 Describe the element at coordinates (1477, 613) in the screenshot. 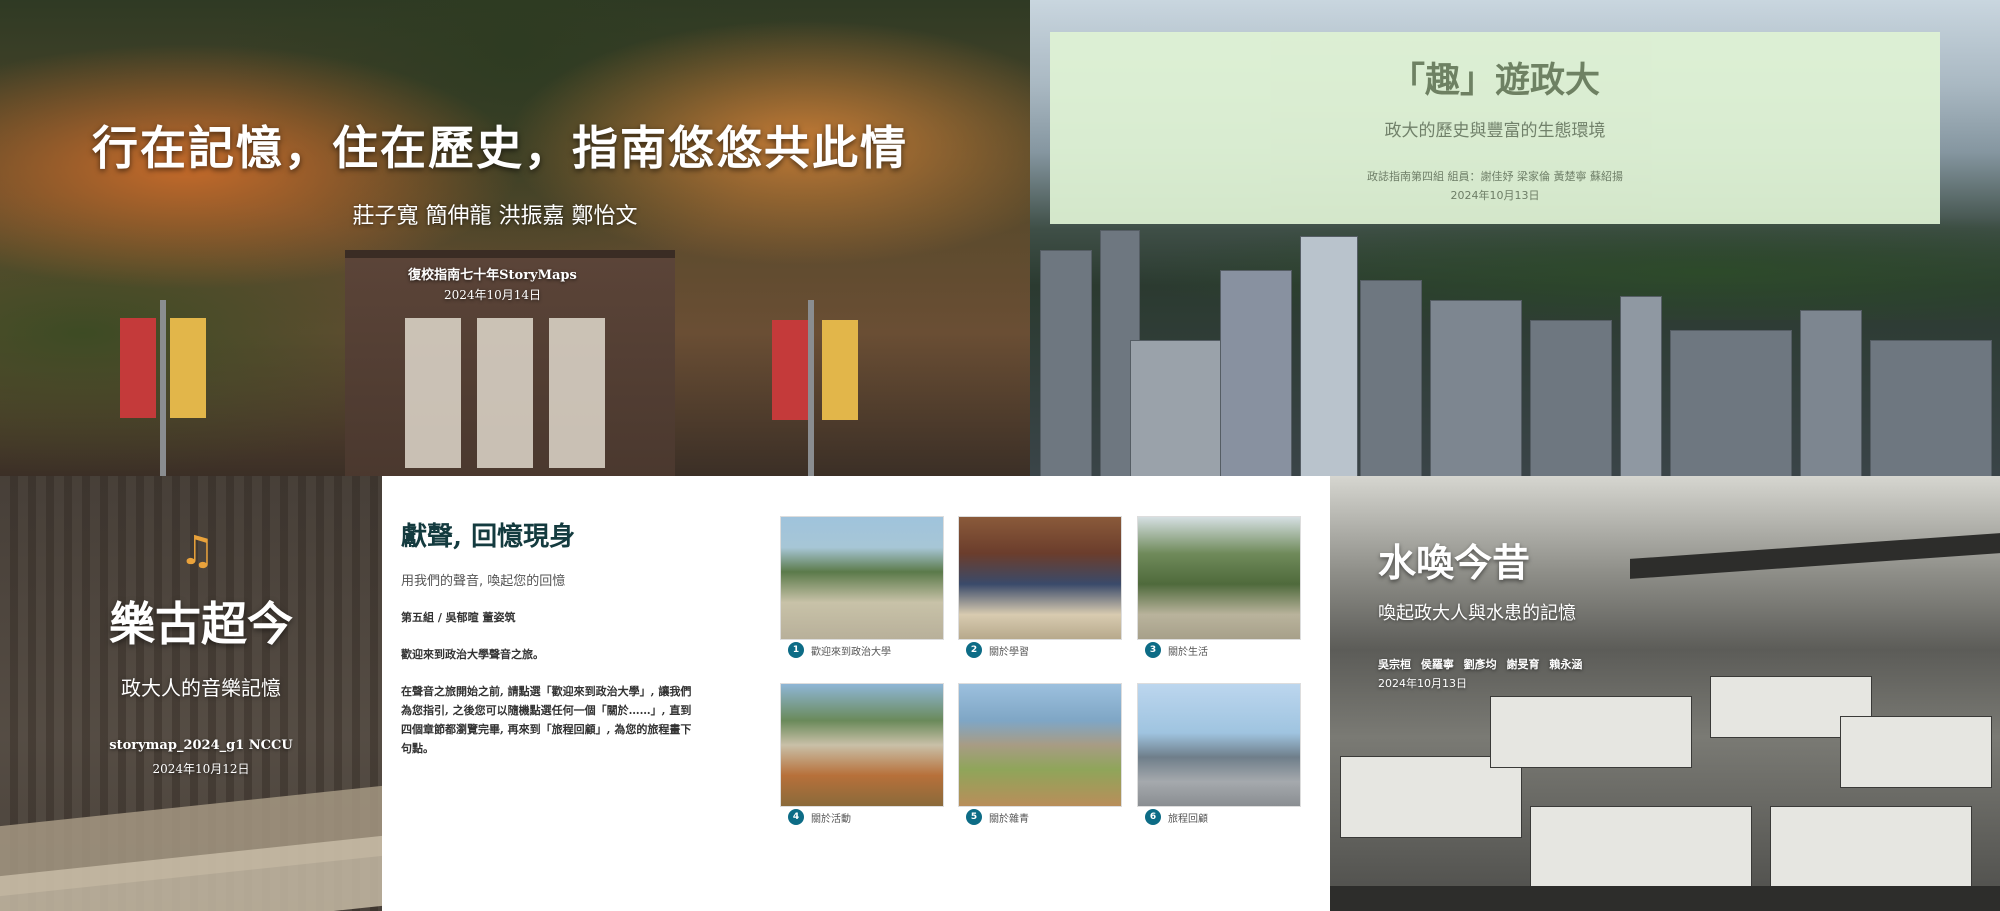

I see `story-subtitle: 喚起政大人與水患的記憶` at that location.